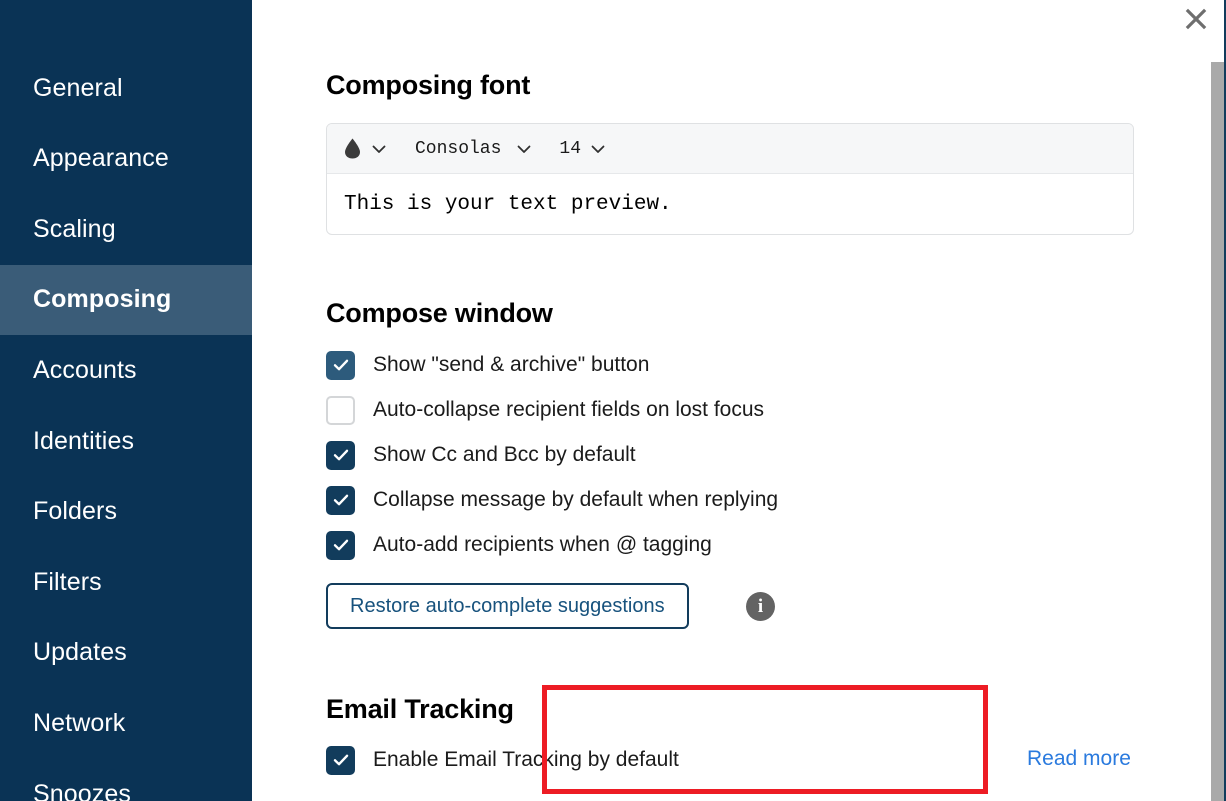 This screenshot has width=1226, height=801. I want to click on sidebar-item-updates: Updates, so click(126, 653).